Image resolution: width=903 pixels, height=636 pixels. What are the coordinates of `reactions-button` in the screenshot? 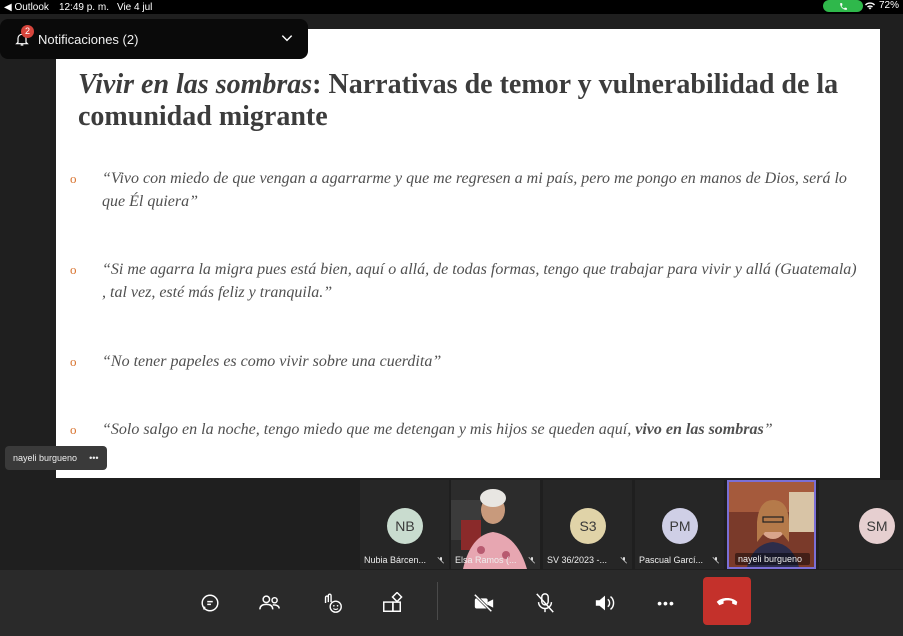 It's located at (332, 603).